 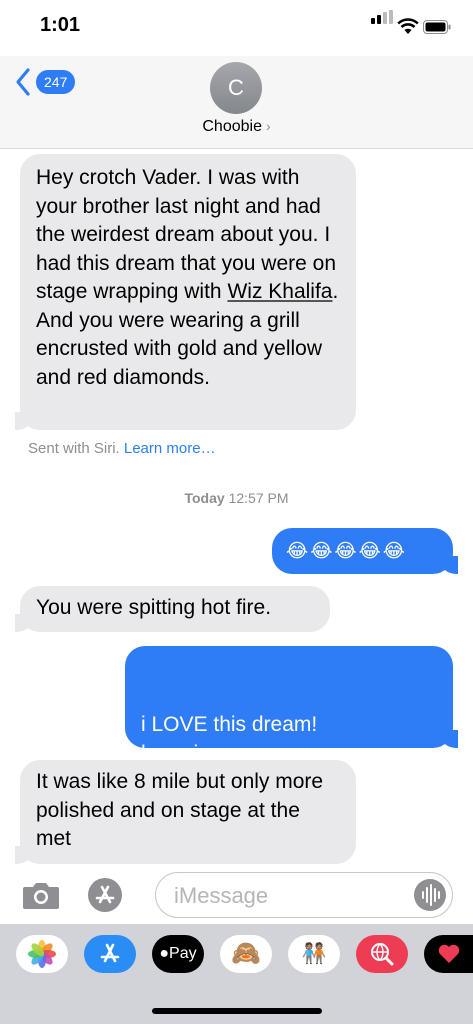 I want to click on memoji-icon: 🧑🏽‍🤝‍🧑🏽, so click(x=314, y=954).